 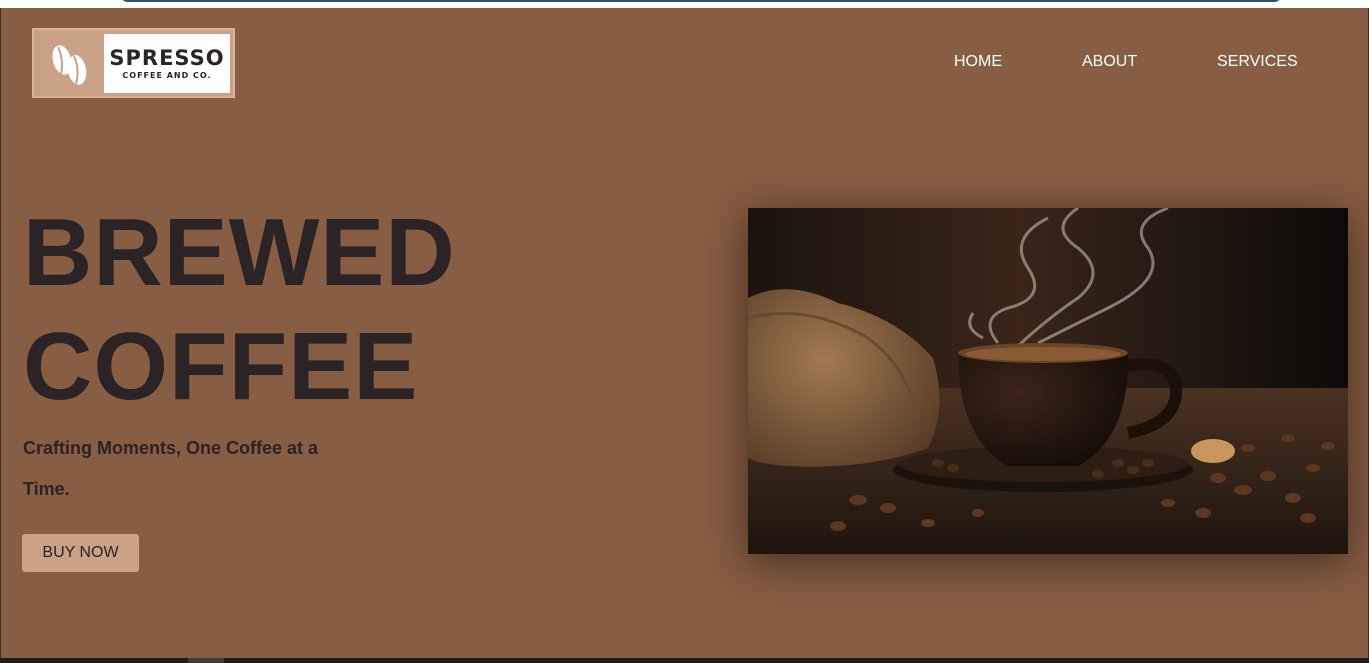 I want to click on sugar-cube, so click(x=1213, y=451).